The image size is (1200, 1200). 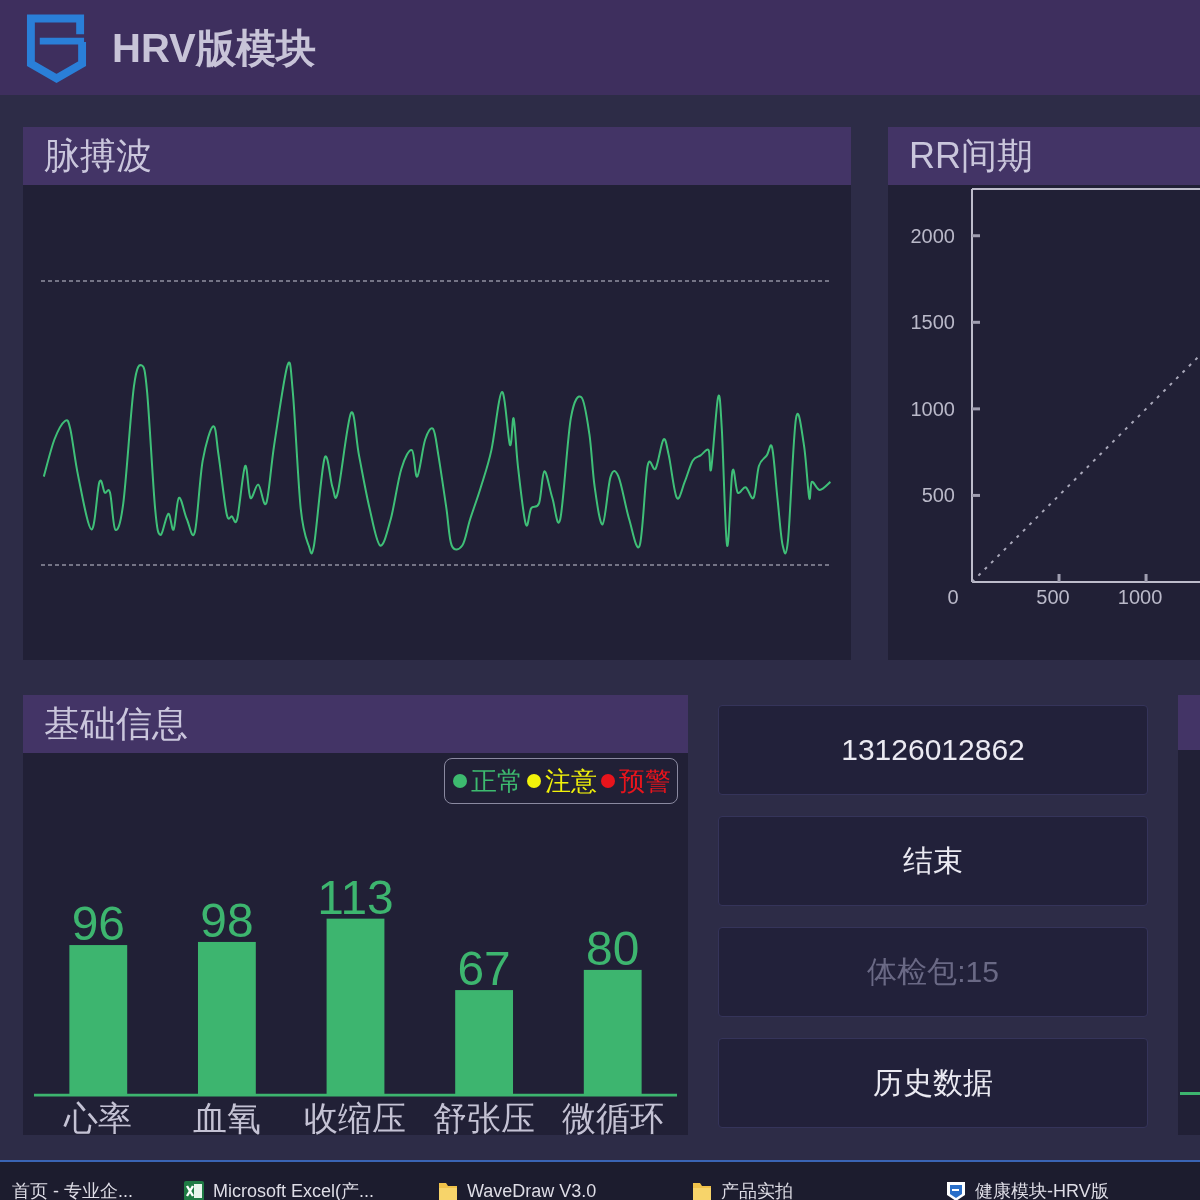 What do you see at coordinates (484, 969) in the screenshot?
I see `bar-value-label: 67` at bounding box center [484, 969].